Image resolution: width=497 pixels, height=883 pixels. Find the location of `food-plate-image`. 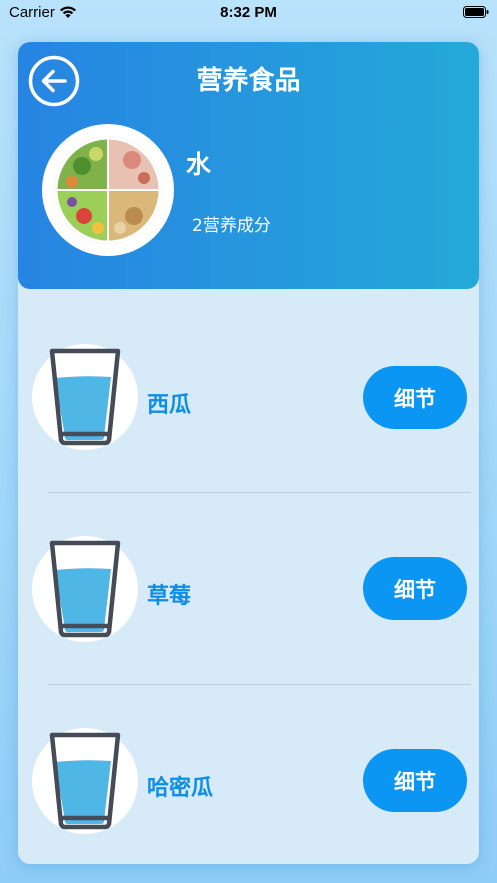

food-plate-image is located at coordinates (108, 190).